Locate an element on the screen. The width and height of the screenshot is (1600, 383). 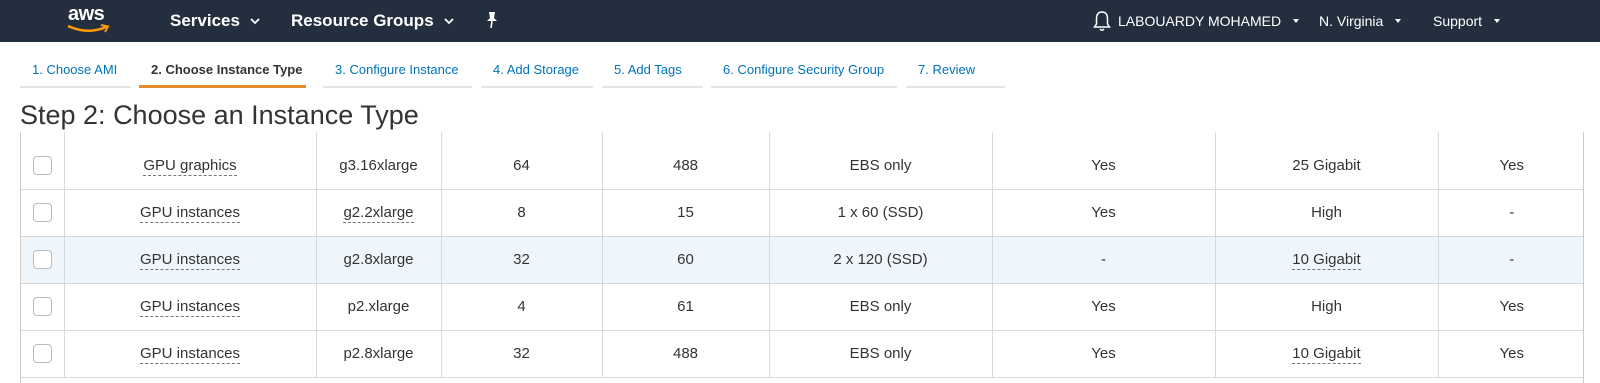
vcpus-cell-text: 4 is located at coordinates (521, 306).